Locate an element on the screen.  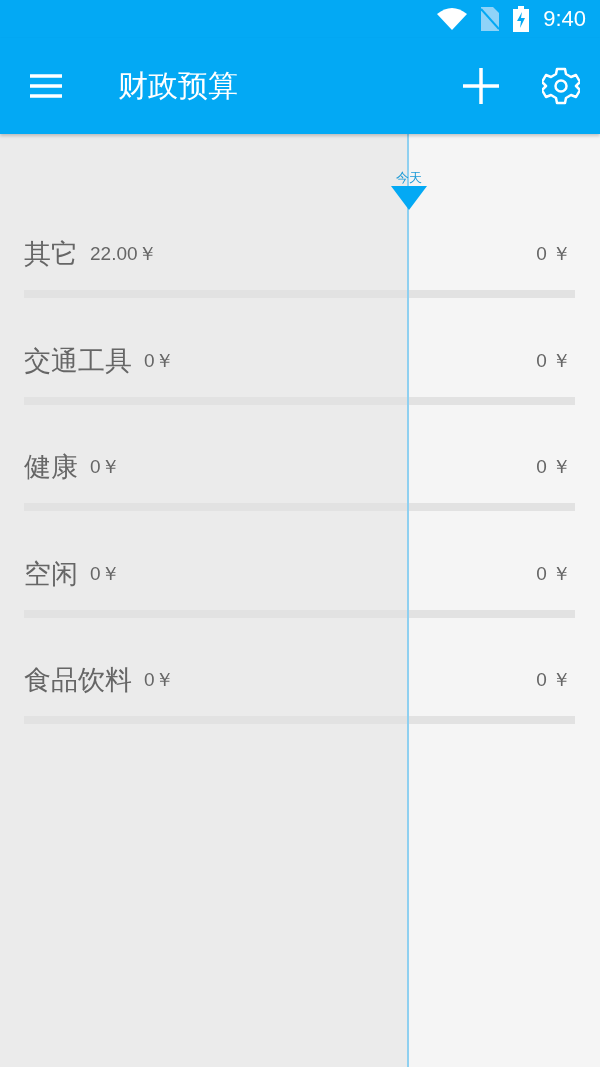
app-title: 财政预算 is located at coordinates (178, 85).